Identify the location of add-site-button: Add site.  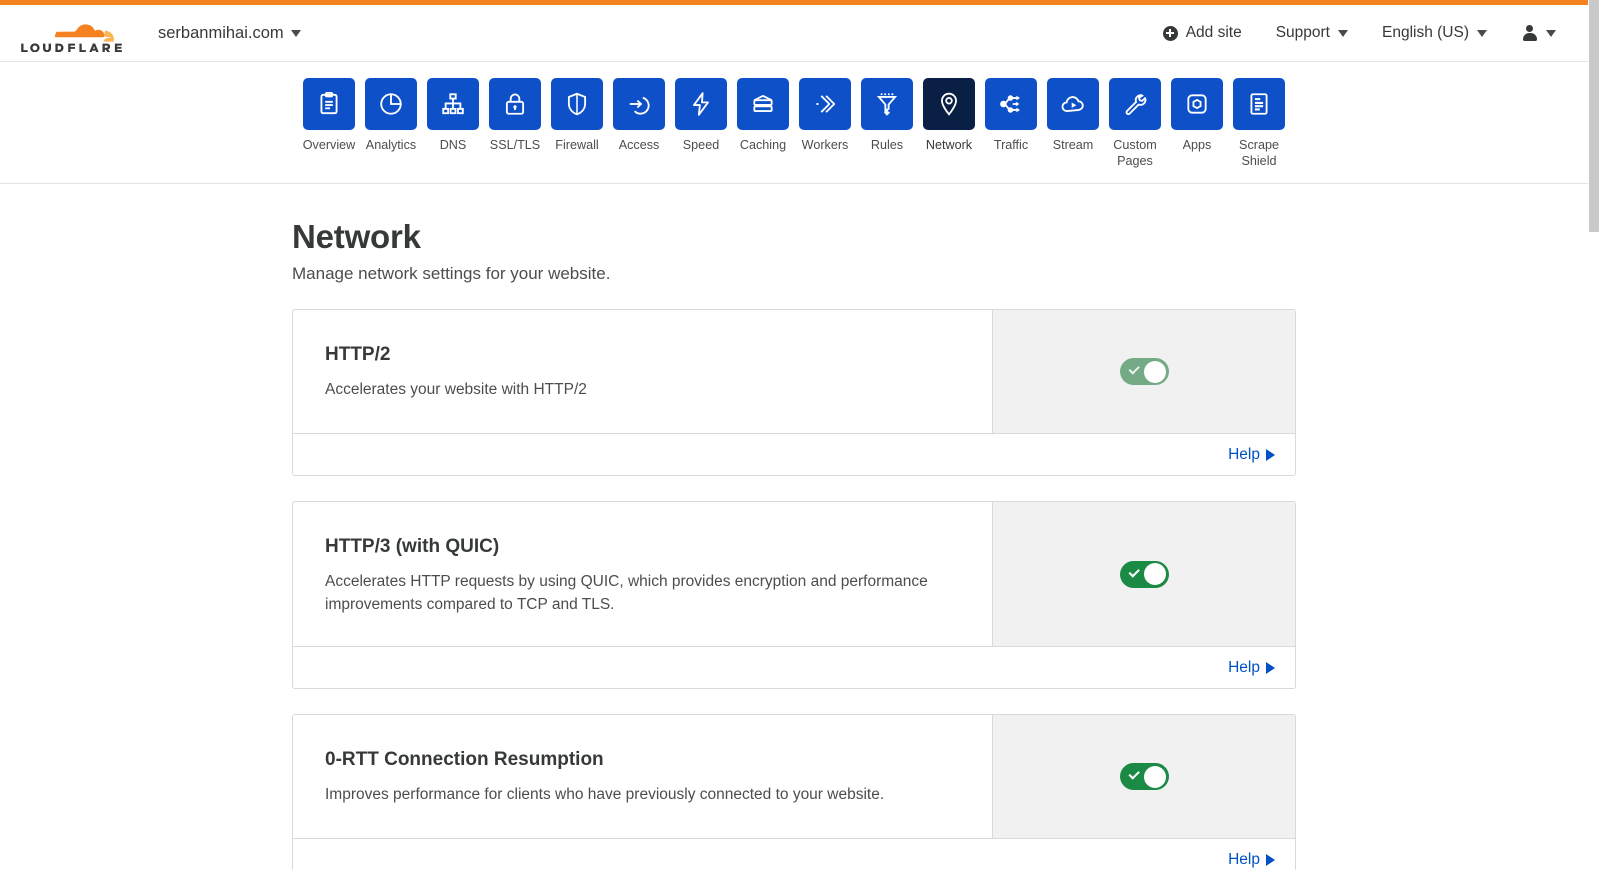
(1202, 33).